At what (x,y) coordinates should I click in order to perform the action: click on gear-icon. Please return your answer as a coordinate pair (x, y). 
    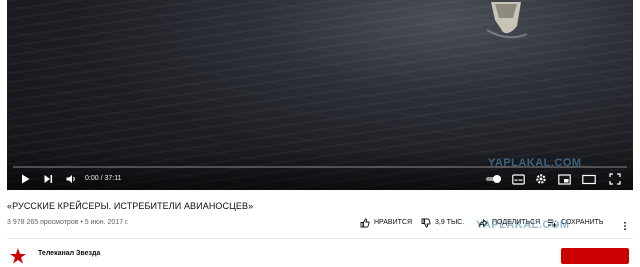
    Looking at the image, I should click on (541, 179).